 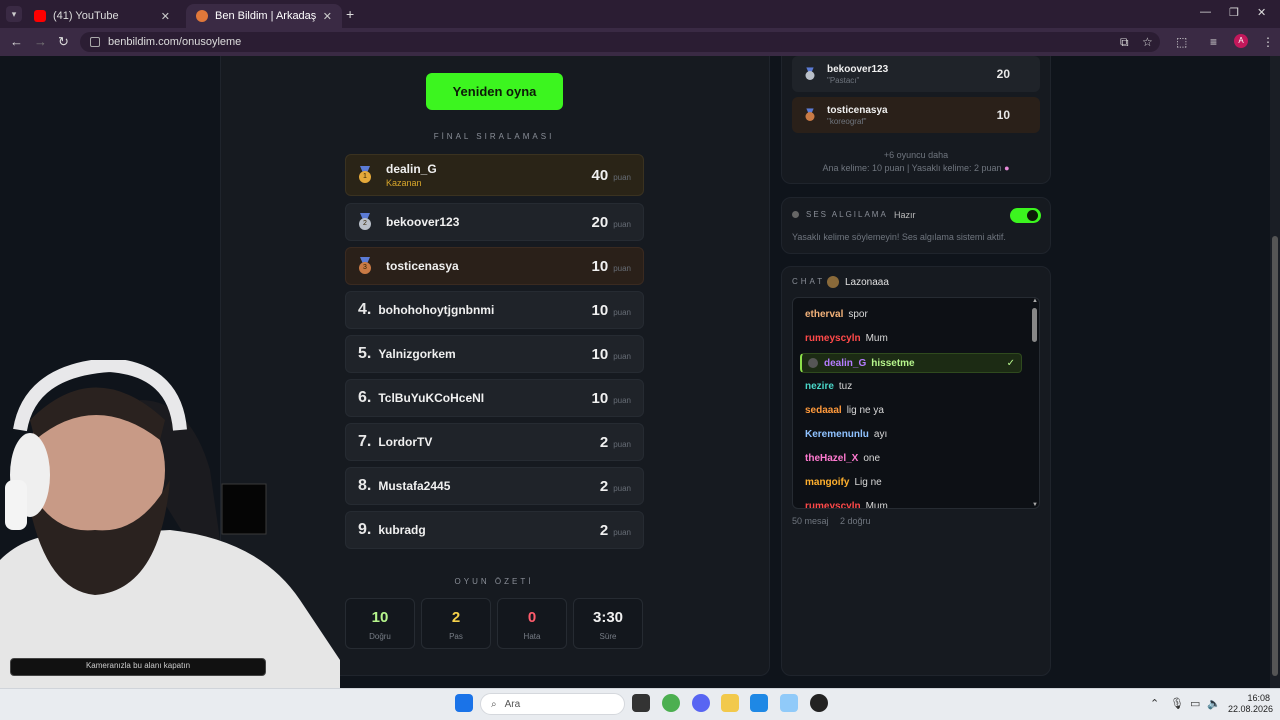 What do you see at coordinates (365, 266) in the screenshot?
I see `bronze-medal-icon: 3` at bounding box center [365, 266].